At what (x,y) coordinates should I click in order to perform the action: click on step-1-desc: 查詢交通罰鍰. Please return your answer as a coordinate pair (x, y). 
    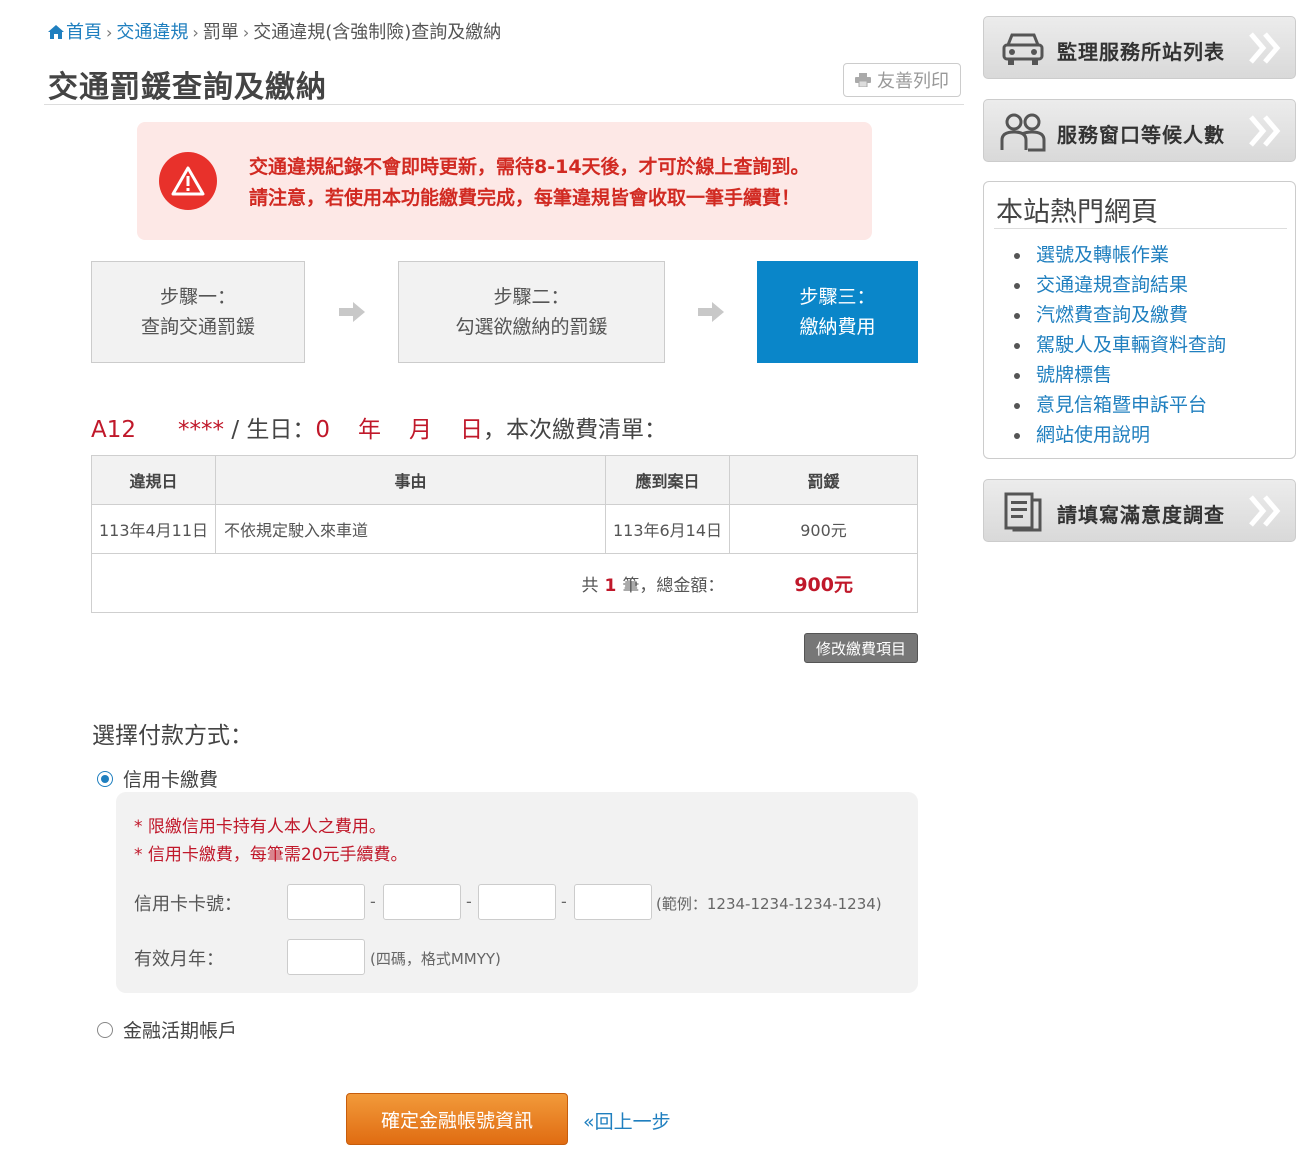
    Looking at the image, I should click on (197, 327).